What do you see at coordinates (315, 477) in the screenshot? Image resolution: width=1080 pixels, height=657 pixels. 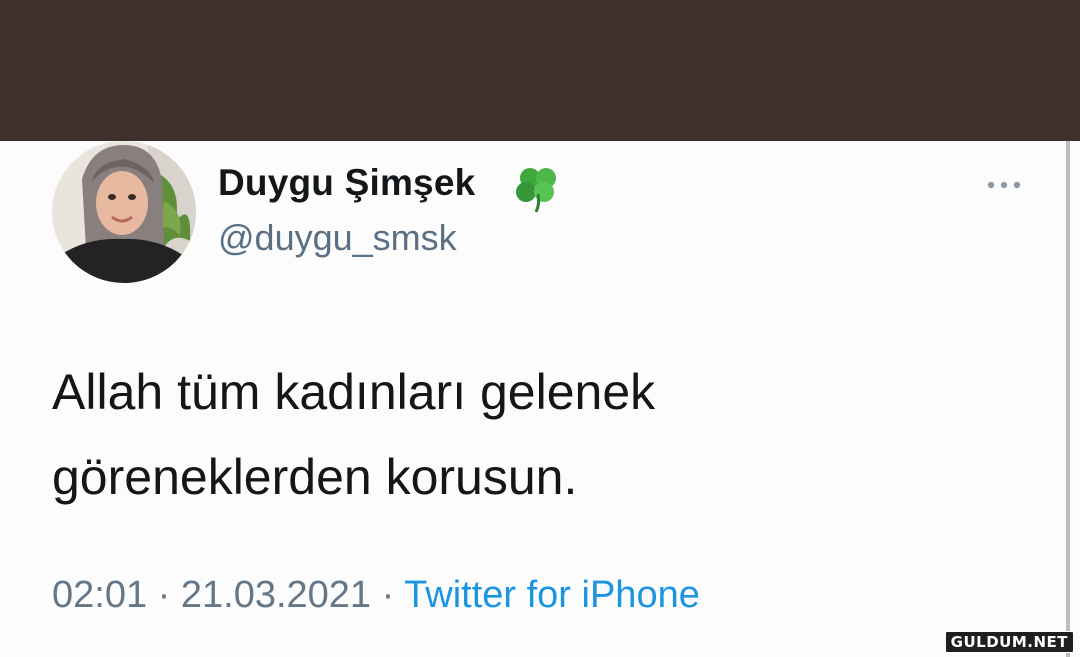 I see `tweet-text-line-2: göreneklerden korusun.` at bounding box center [315, 477].